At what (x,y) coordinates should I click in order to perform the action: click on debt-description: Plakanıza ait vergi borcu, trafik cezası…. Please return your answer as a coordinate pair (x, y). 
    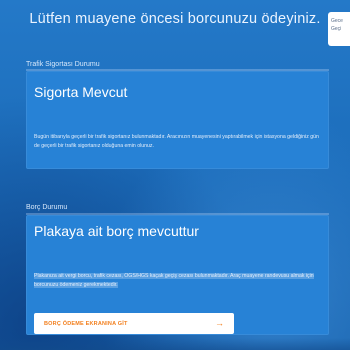
    Looking at the image, I should click on (177, 281).